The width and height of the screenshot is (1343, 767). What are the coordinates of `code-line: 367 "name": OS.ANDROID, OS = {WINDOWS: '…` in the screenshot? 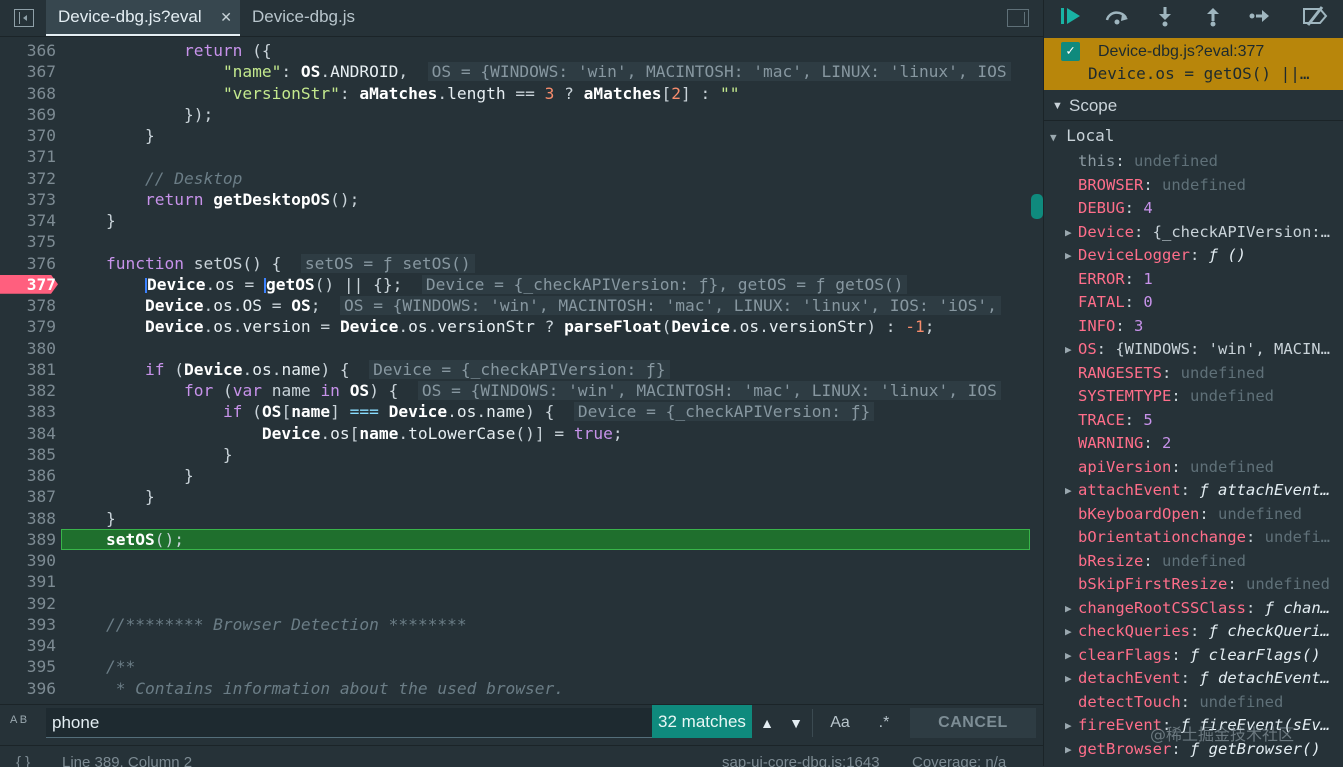 It's located at (521, 71).